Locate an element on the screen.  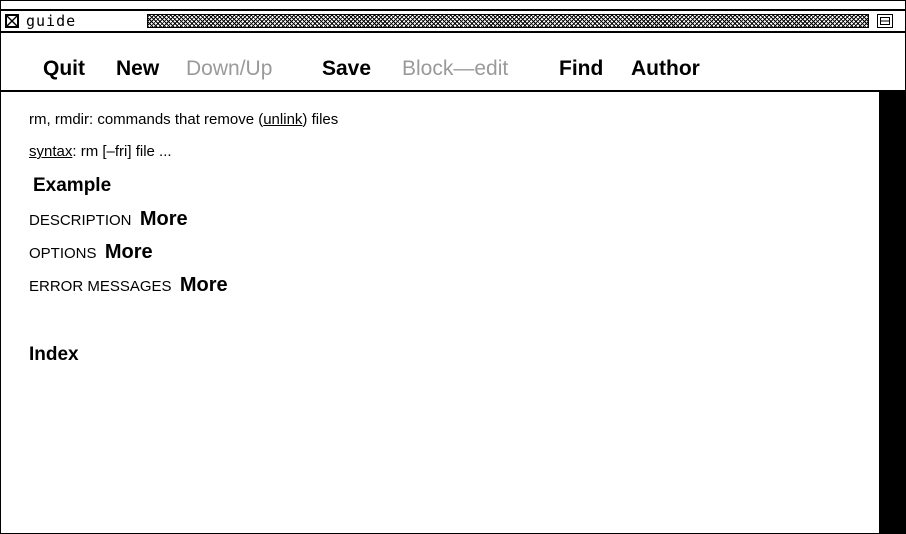
options-label: OPTIONS is located at coordinates (63, 253).